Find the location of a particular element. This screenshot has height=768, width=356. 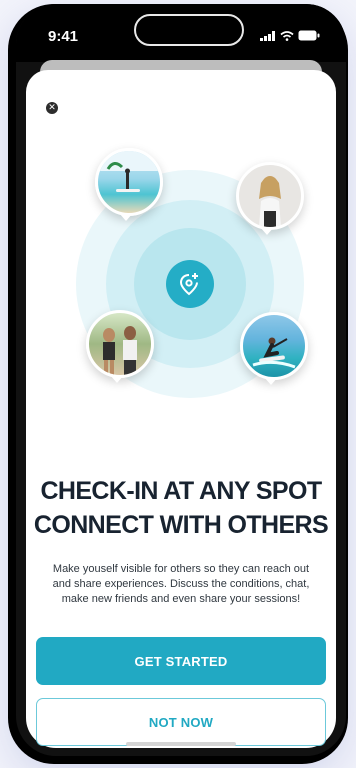

status-bar: 9:41 is located at coordinates (181, 33).